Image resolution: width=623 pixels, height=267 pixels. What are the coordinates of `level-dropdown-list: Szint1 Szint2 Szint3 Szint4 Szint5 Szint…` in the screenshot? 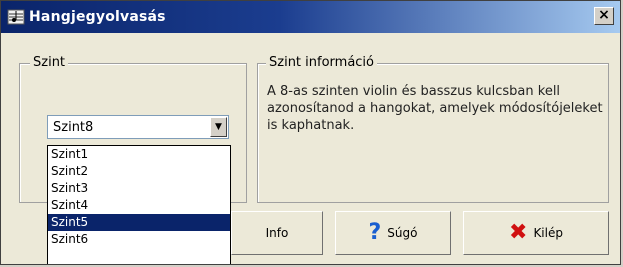 It's located at (139, 204).